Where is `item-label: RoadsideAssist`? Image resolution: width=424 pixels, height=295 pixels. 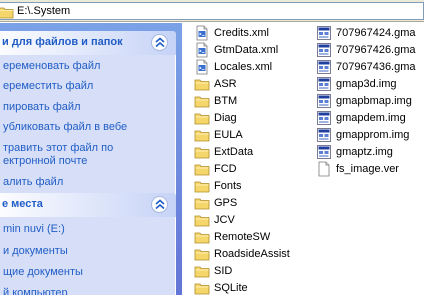
item-label: RoadsideAssist is located at coordinates (252, 254).